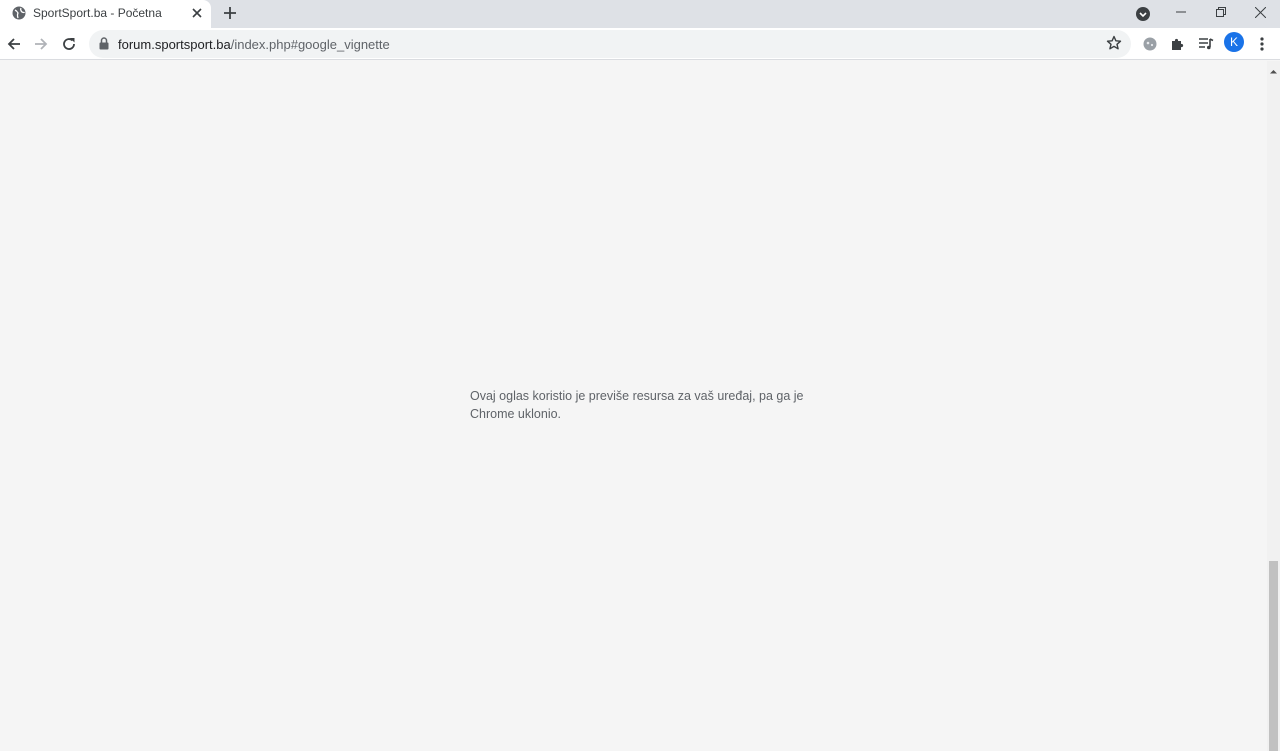  I want to click on reload-icon, so click(69, 44).